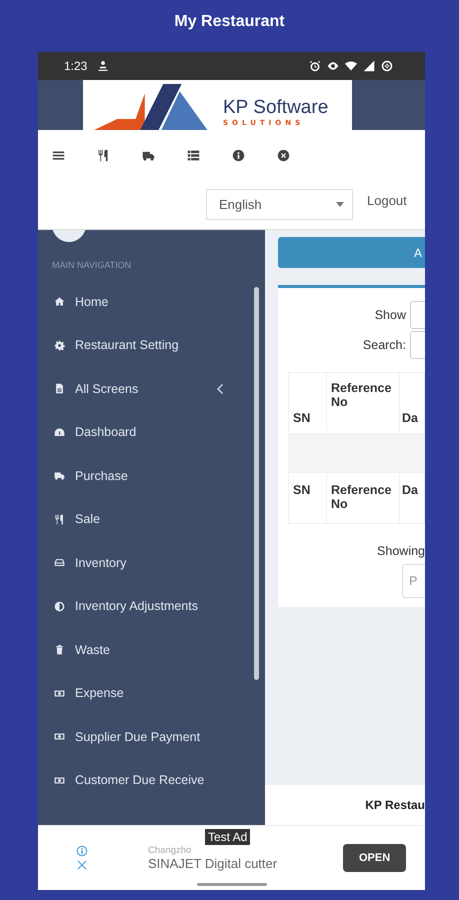 This screenshot has width=459, height=900. What do you see at coordinates (227, 837) in the screenshot?
I see `test-ad-badge: Test Ad` at bounding box center [227, 837].